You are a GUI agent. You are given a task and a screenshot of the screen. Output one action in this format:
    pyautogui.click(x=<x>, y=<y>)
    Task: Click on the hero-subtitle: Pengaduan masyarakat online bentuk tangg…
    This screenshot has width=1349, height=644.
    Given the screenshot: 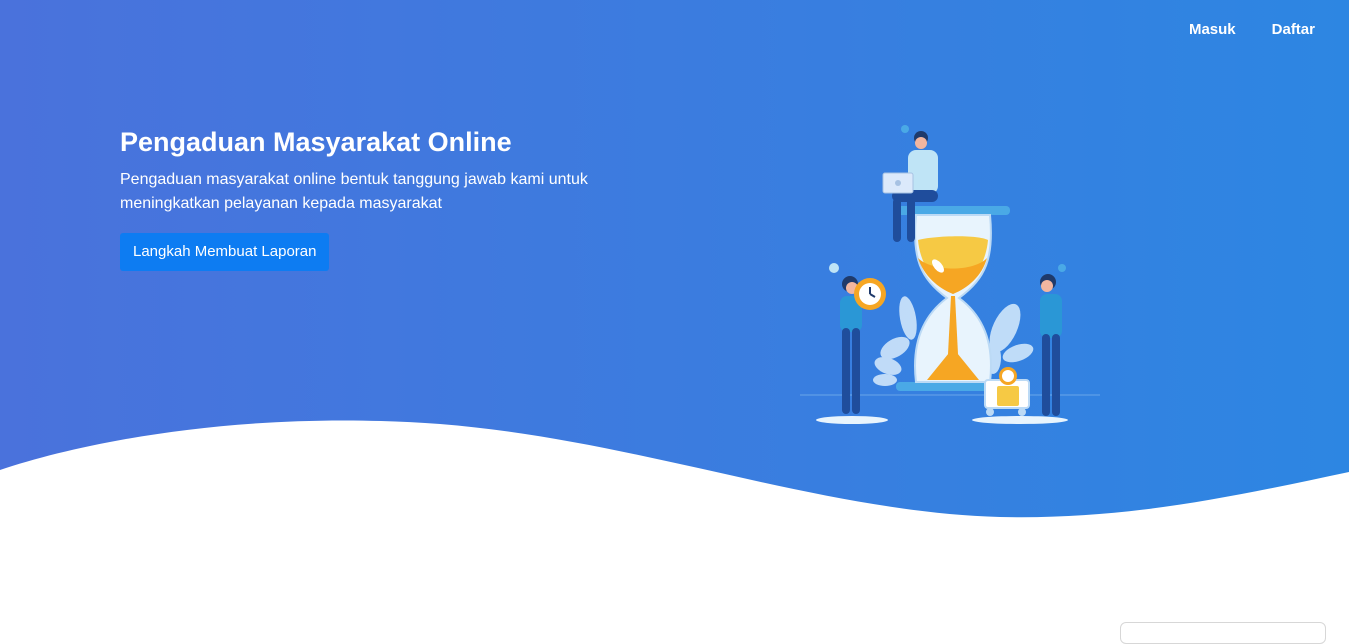 What is the action you would take?
    pyautogui.click(x=354, y=191)
    